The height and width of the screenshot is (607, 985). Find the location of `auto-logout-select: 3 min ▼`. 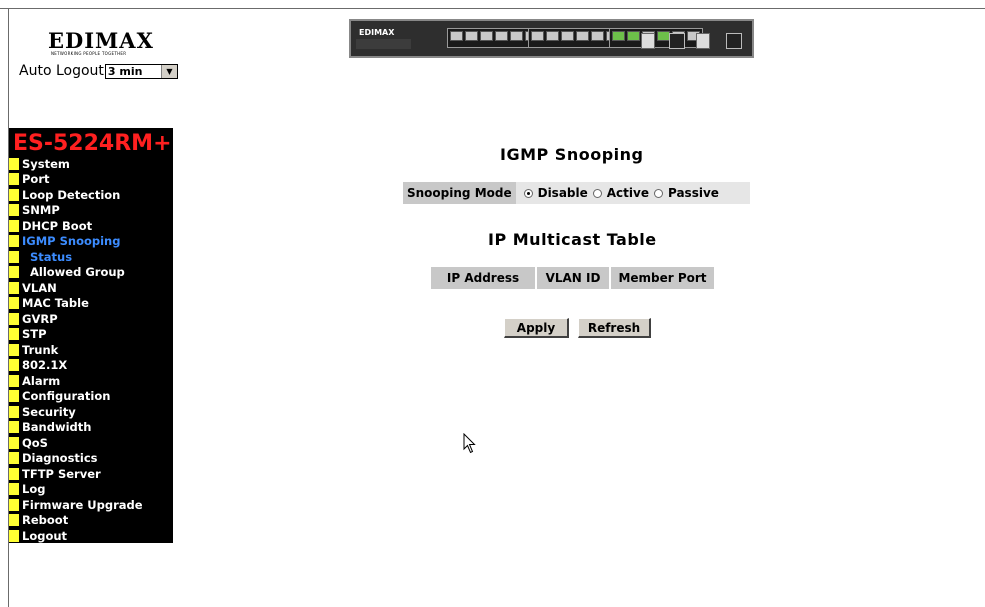

auto-logout-select: 3 min ▼ is located at coordinates (141, 71).